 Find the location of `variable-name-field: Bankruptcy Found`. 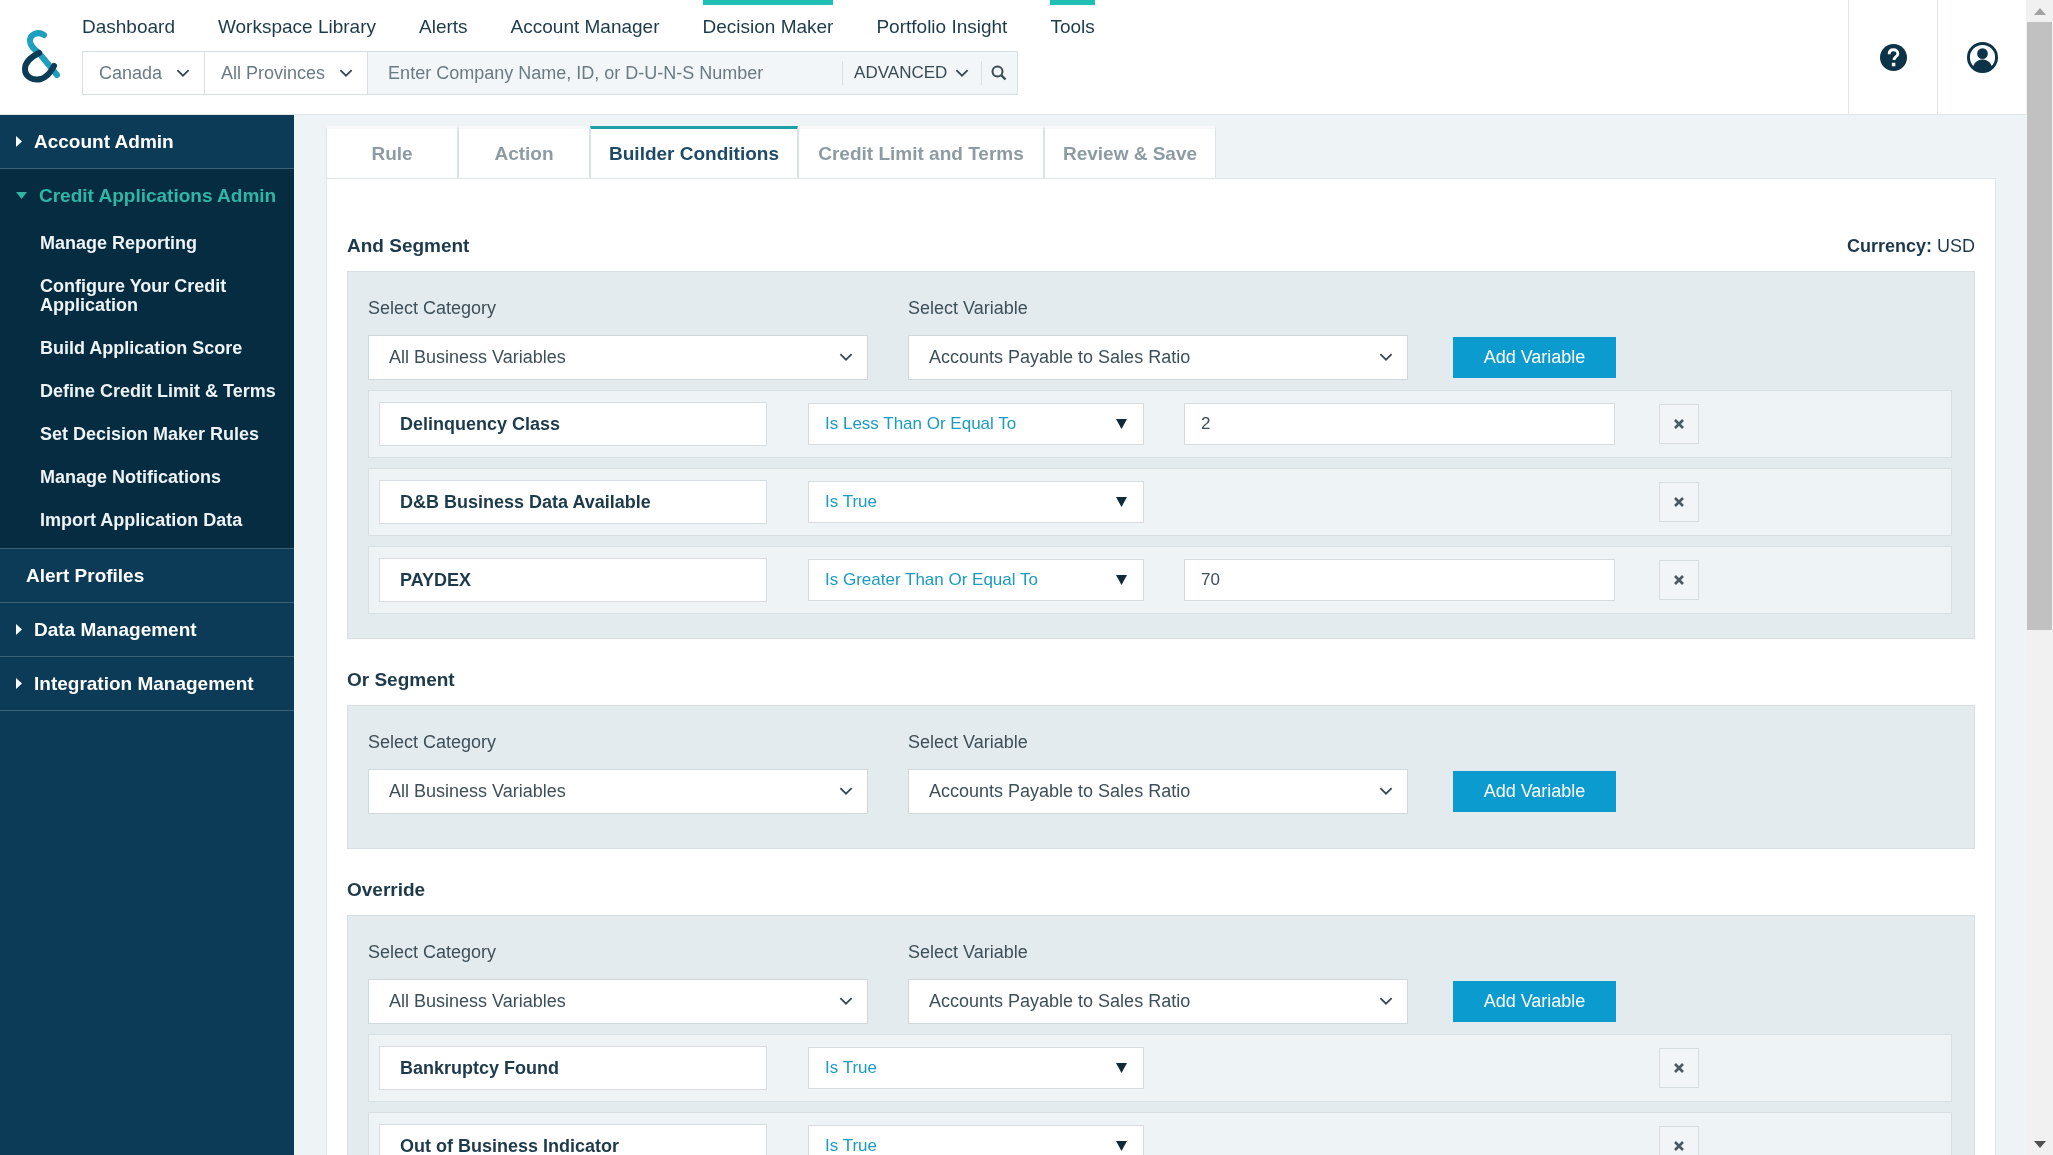

variable-name-field: Bankruptcy Found is located at coordinates (573, 1068).